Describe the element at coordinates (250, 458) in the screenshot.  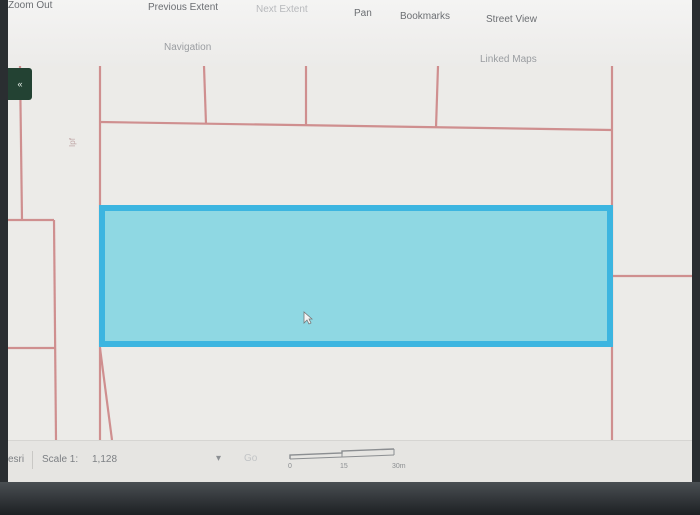
I see `scale-go-button: Go` at that location.